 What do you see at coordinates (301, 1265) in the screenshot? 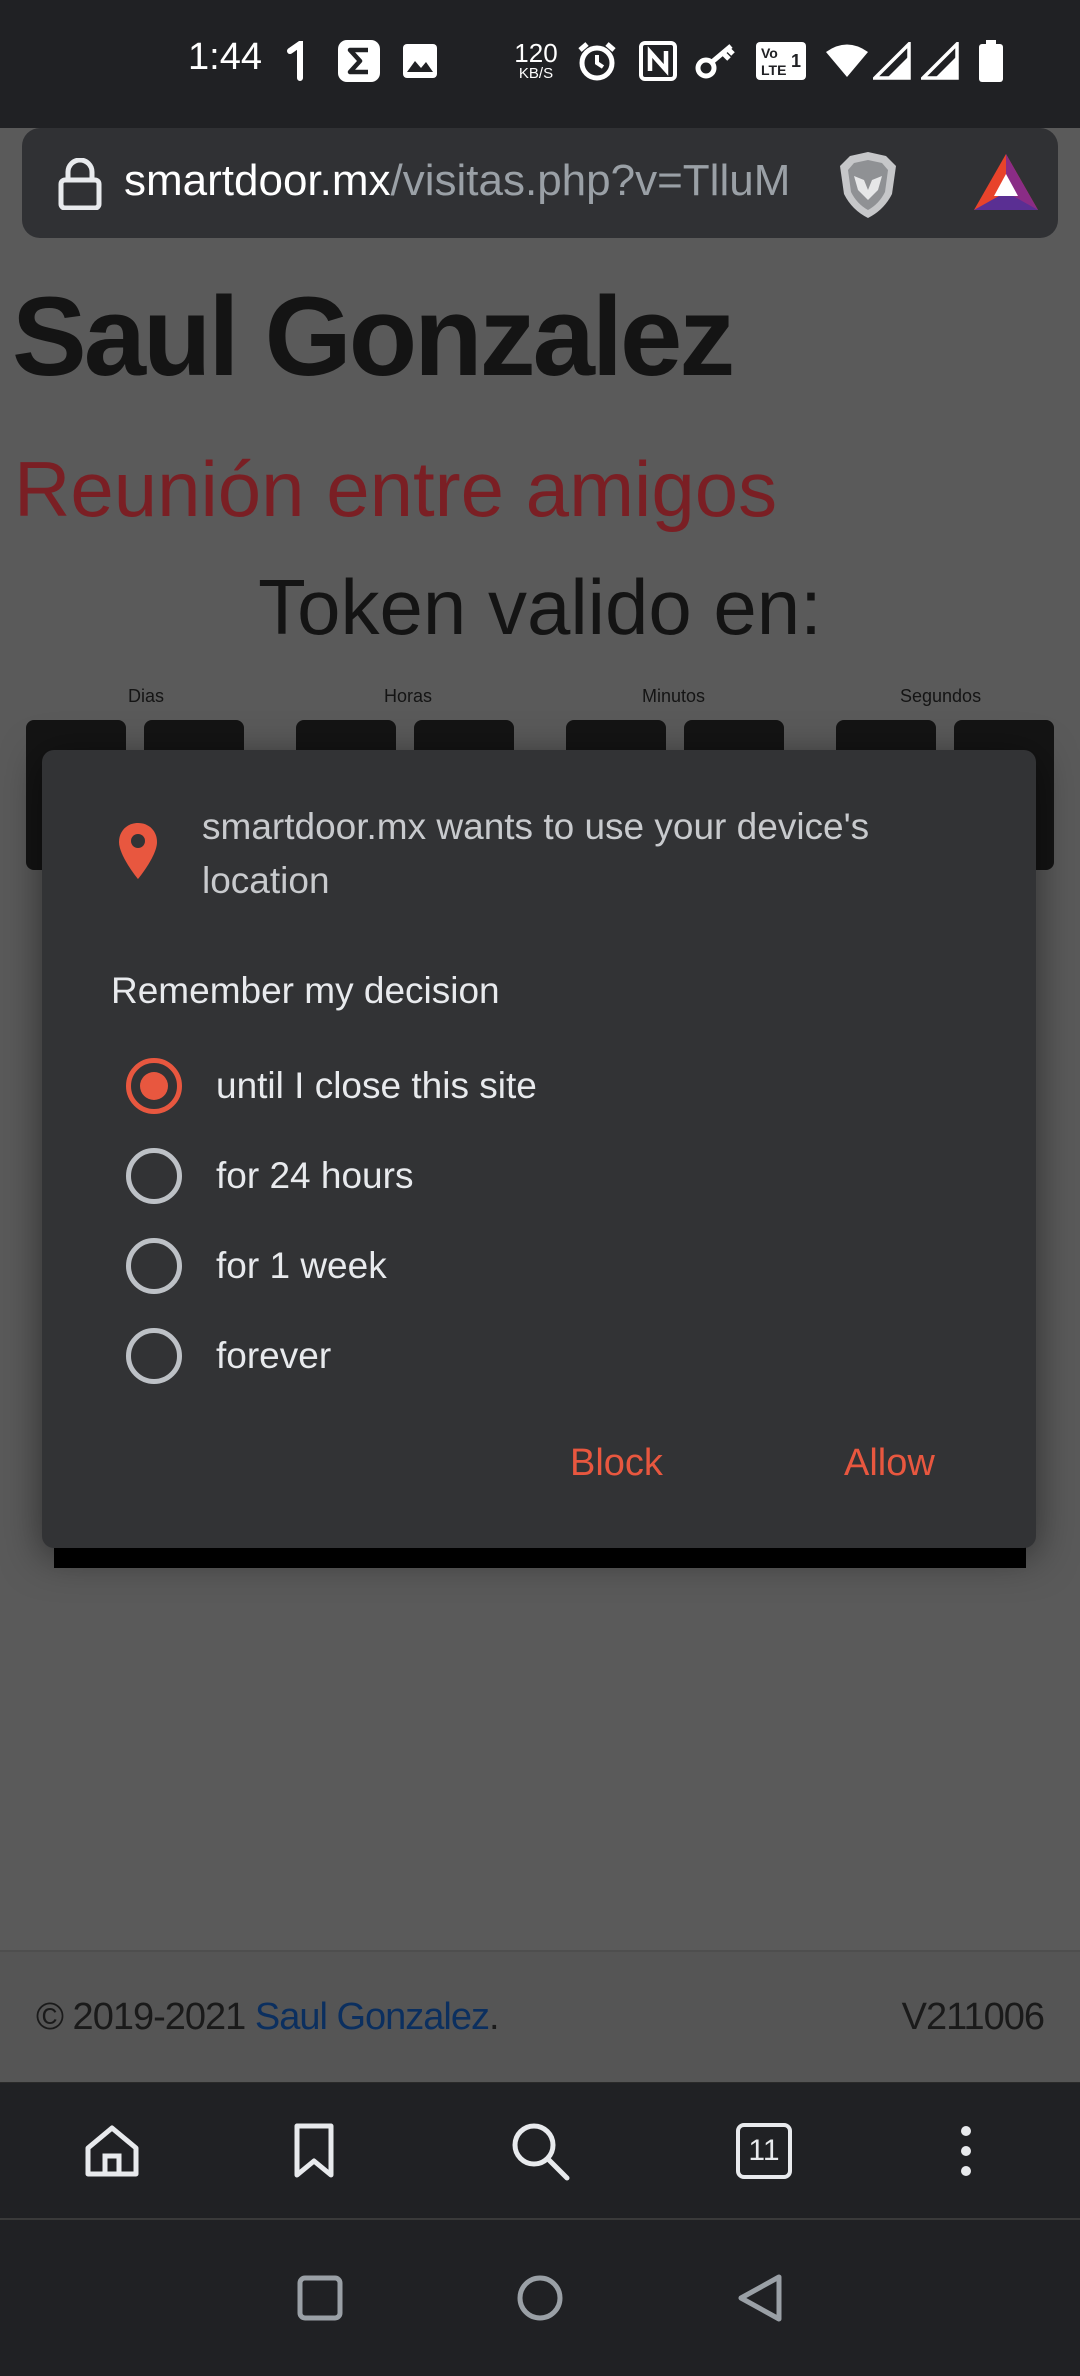
I see `option-label: for 1 week` at bounding box center [301, 1265].